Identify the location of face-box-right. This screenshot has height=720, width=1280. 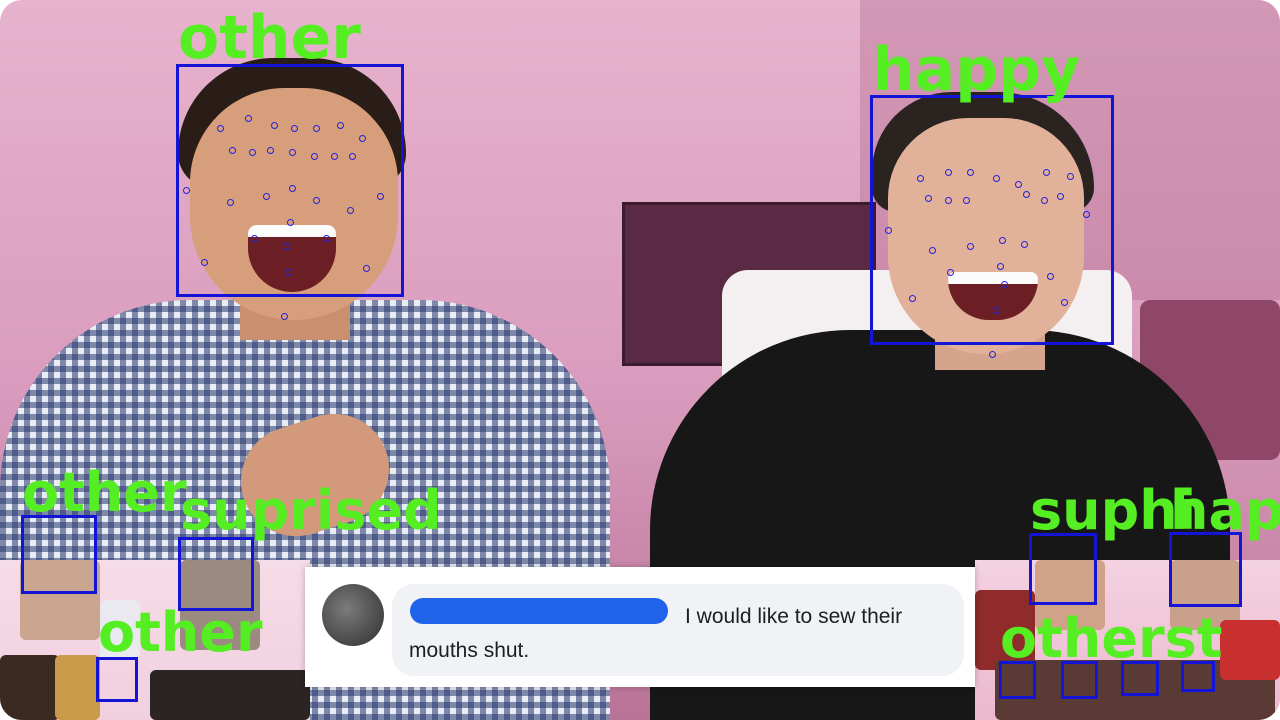
(992, 220).